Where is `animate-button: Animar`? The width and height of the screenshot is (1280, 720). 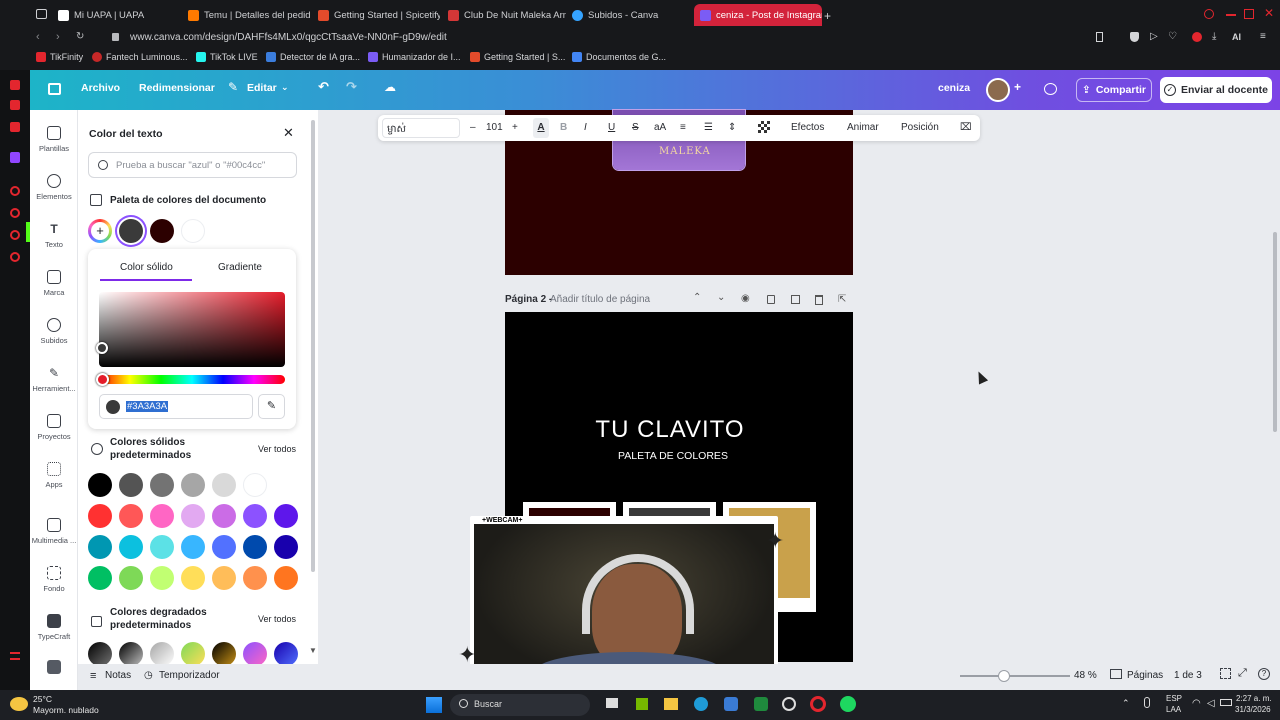
animate-button: Animar is located at coordinates (863, 127).